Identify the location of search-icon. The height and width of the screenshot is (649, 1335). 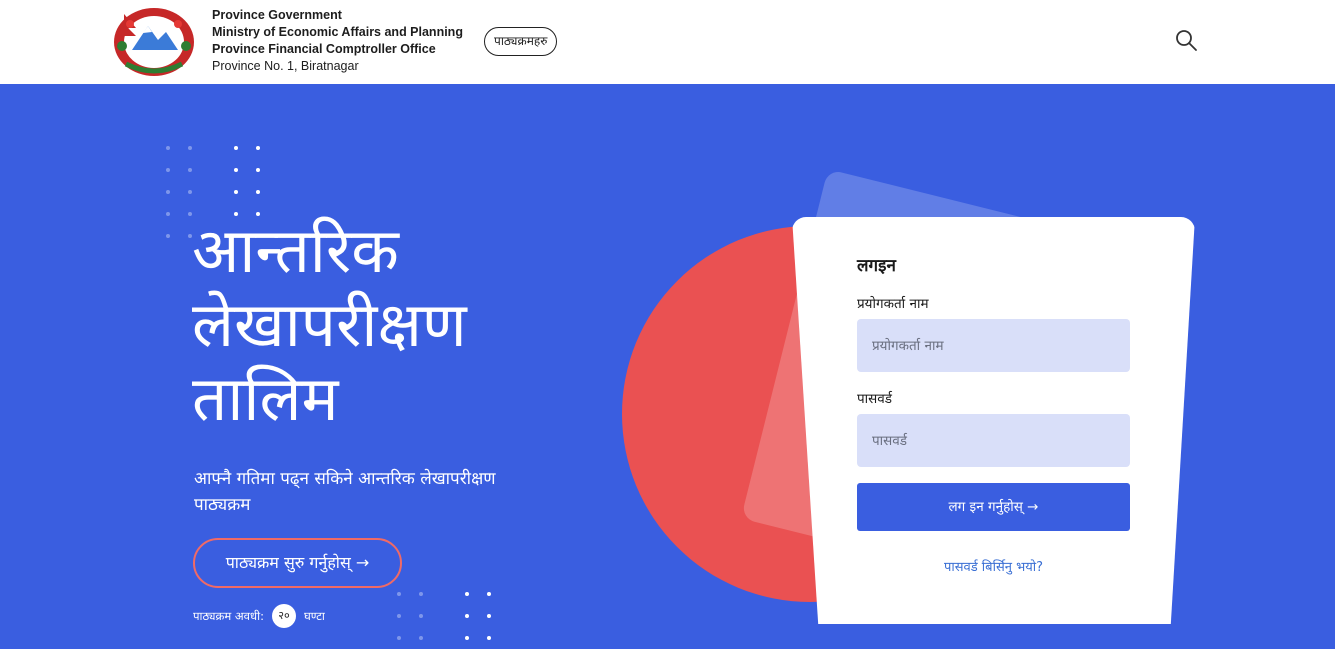
(1186, 40).